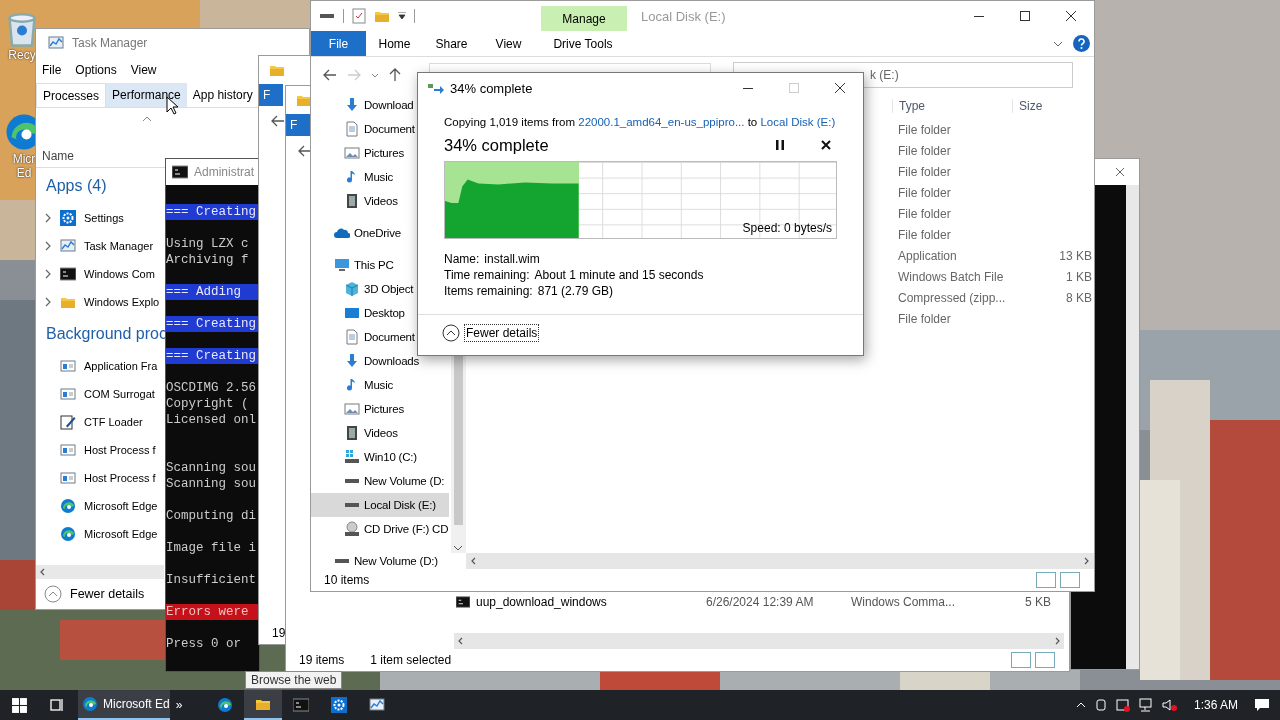  What do you see at coordinates (826, 145) in the screenshot?
I see `cancel-icon` at bounding box center [826, 145].